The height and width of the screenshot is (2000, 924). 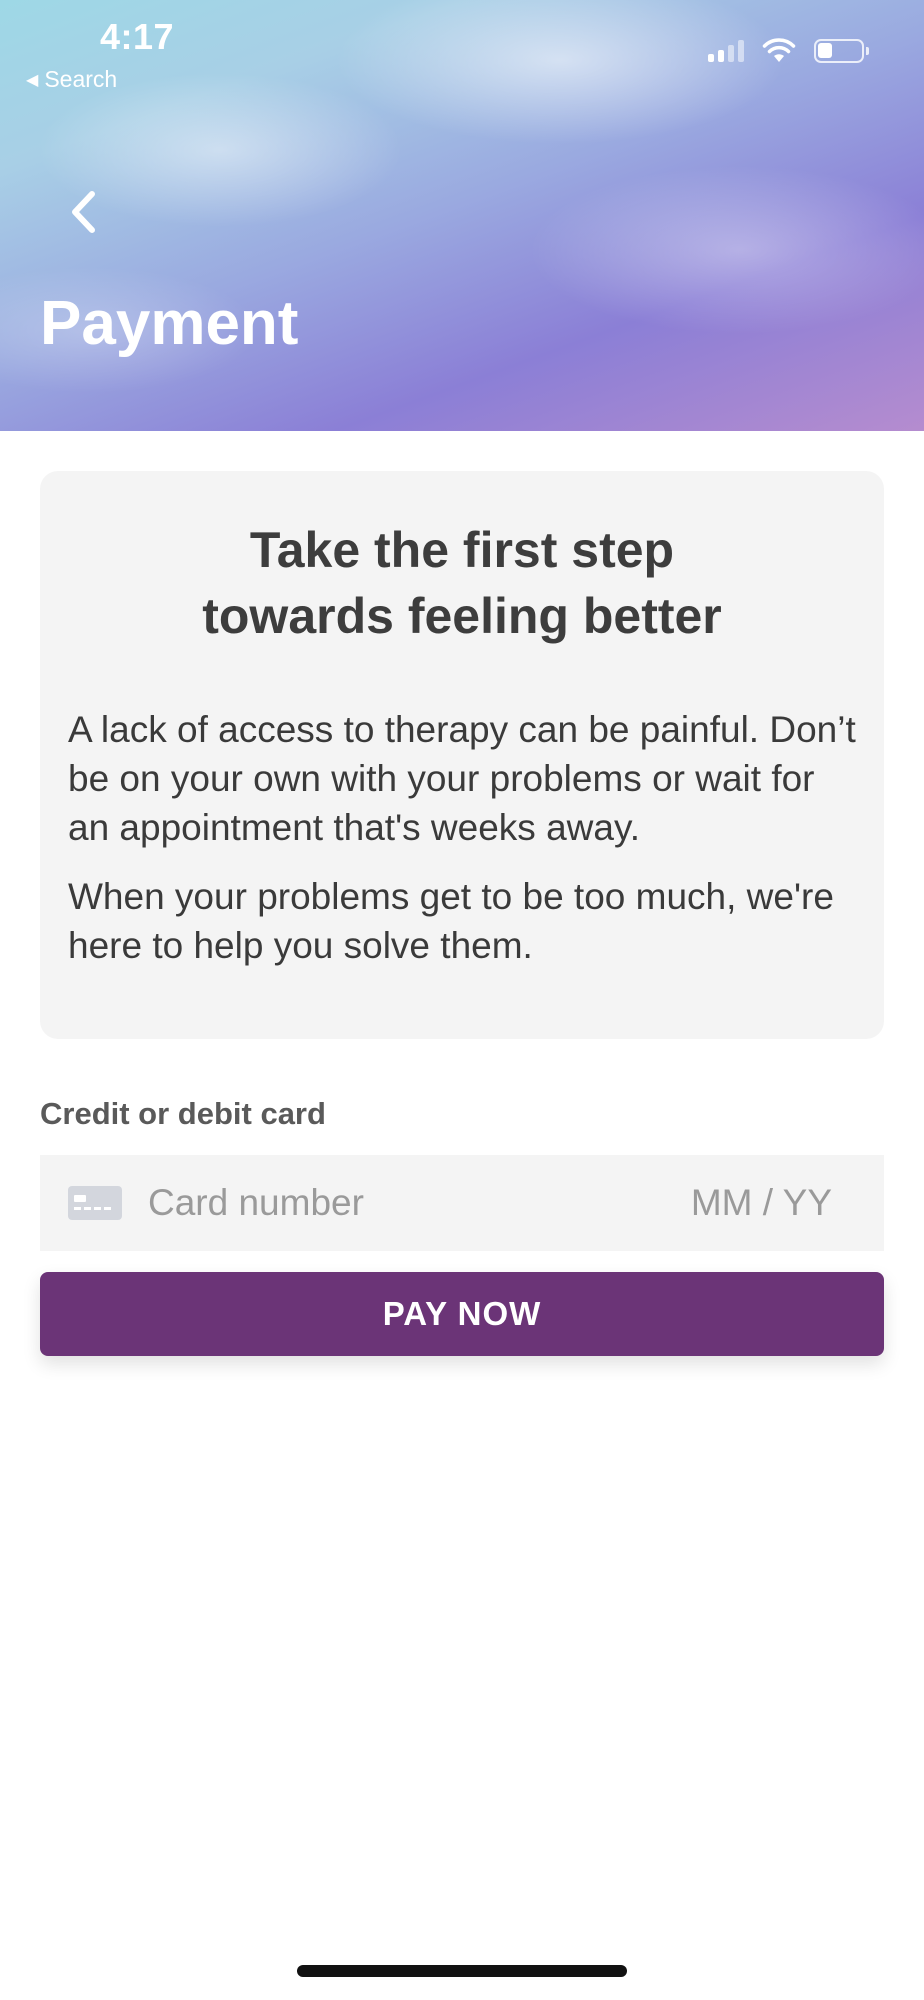 What do you see at coordinates (169, 323) in the screenshot?
I see `page-title: Payment` at bounding box center [169, 323].